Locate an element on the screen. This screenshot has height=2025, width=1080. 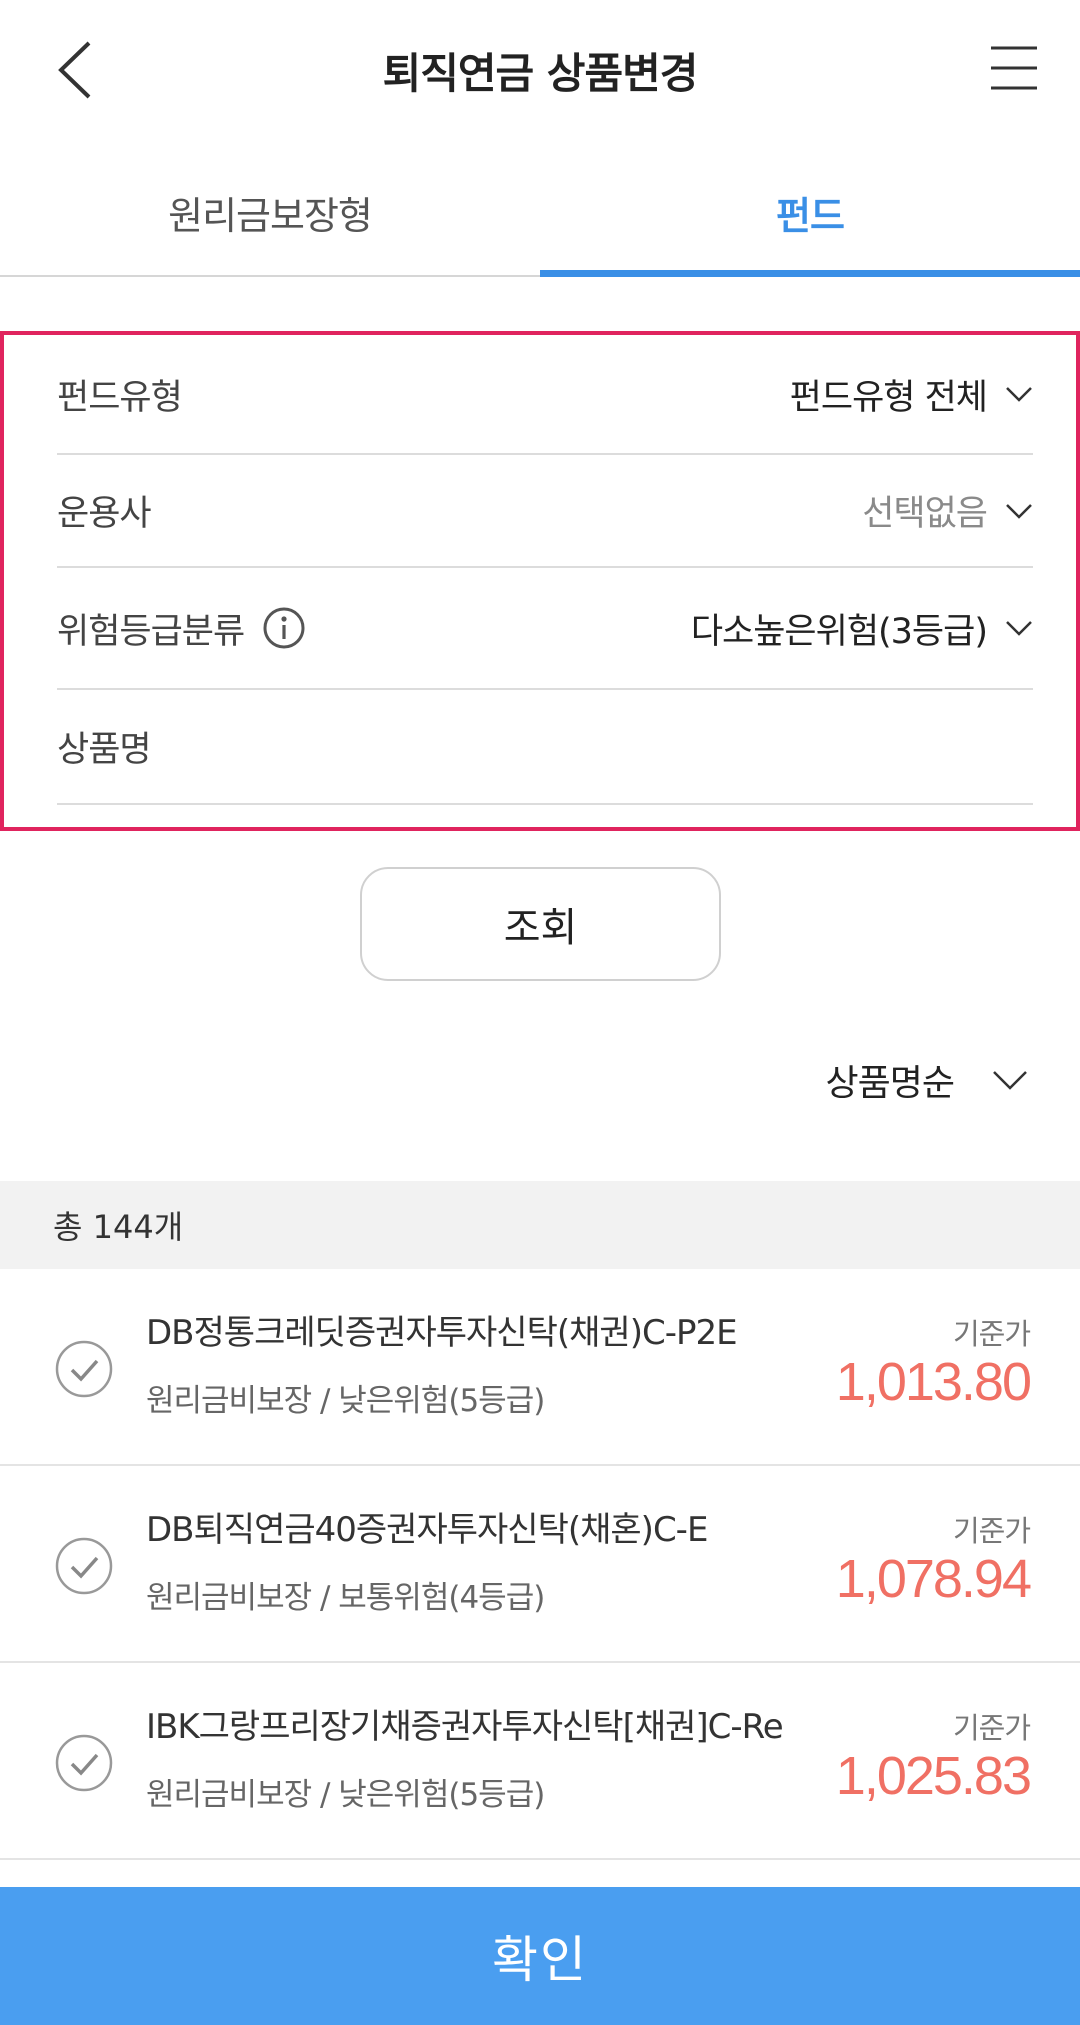
menu-button is located at coordinates (1014, 68).